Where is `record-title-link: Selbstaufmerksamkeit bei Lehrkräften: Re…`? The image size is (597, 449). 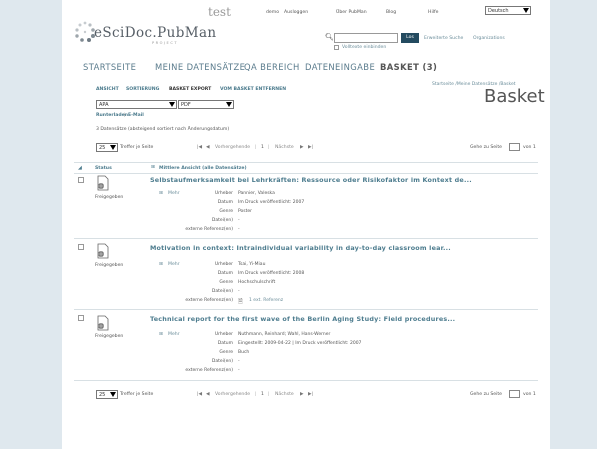
record-title-link: Selbstaufmerksamkeit bei Lehrkräften: Re… is located at coordinates (311, 180).